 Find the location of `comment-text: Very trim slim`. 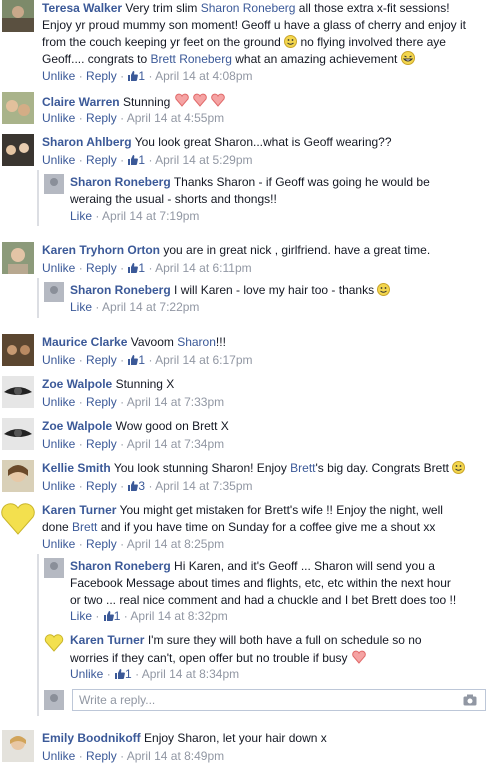

comment-text: Very trim slim is located at coordinates (163, 8).